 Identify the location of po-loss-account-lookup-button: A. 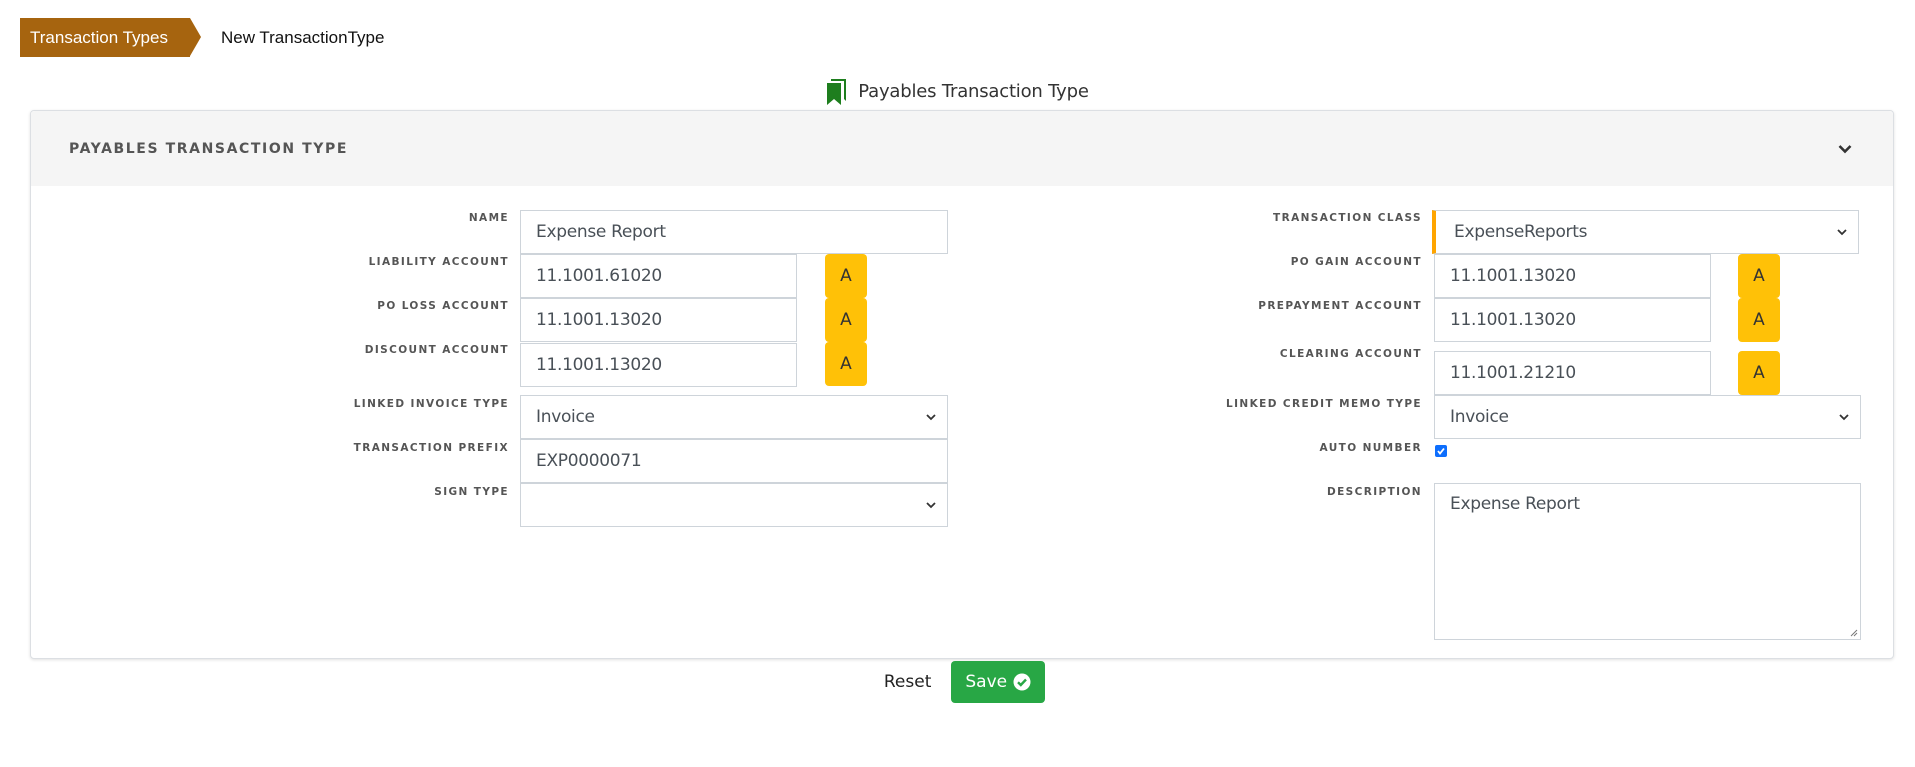
(846, 320).